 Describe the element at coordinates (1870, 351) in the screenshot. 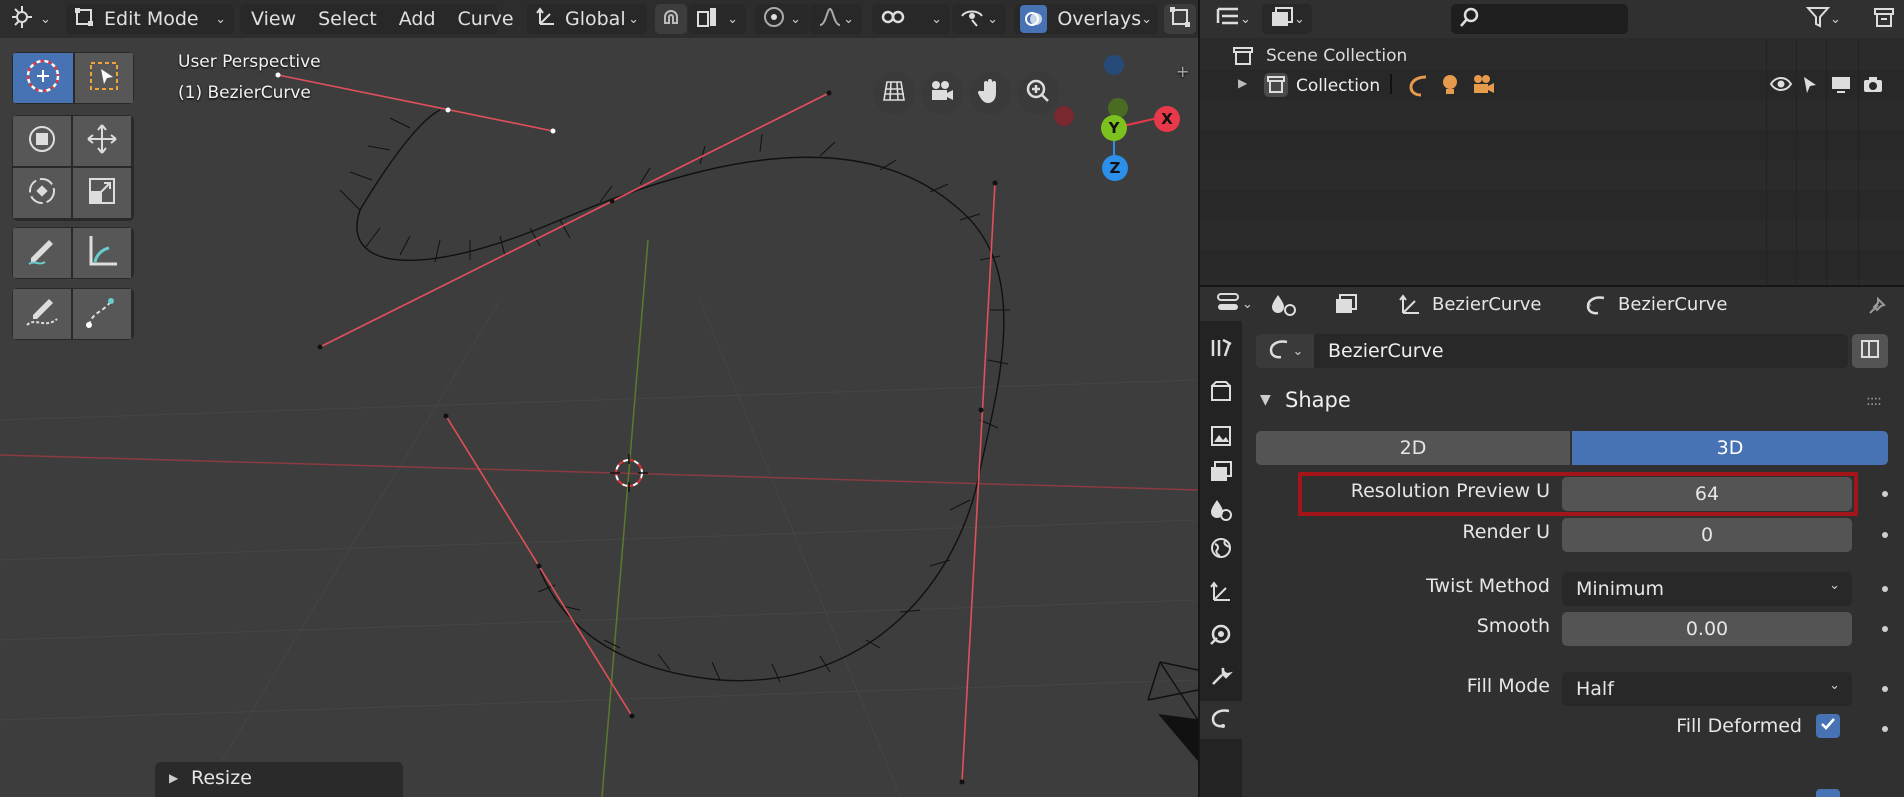

I see `fake-user-button` at that location.